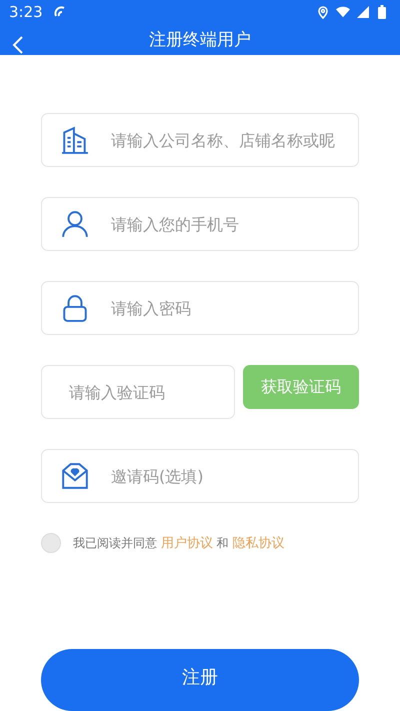  What do you see at coordinates (200, 224) in the screenshot?
I see `input-field: 请输入您的手机号` at bounding box center [200, 224].